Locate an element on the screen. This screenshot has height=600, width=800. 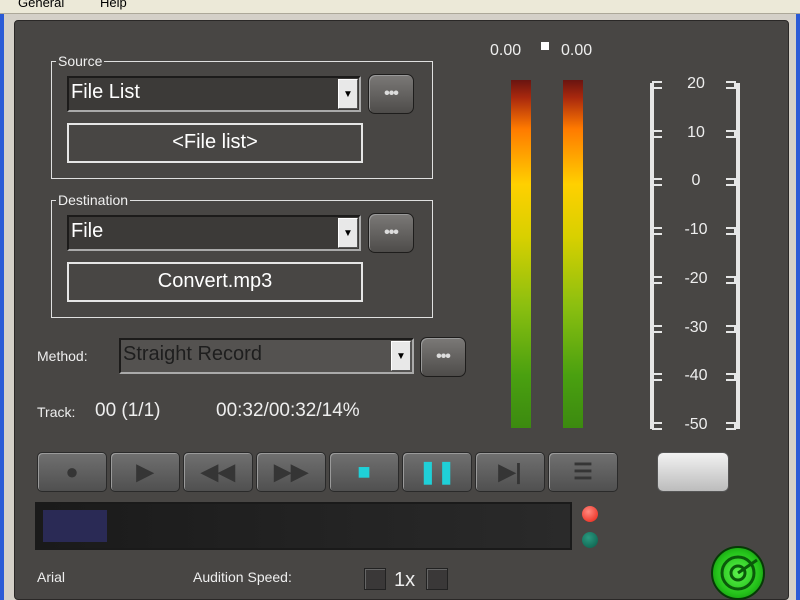
menu-bar: General Help is located at coordinates (400, 7).